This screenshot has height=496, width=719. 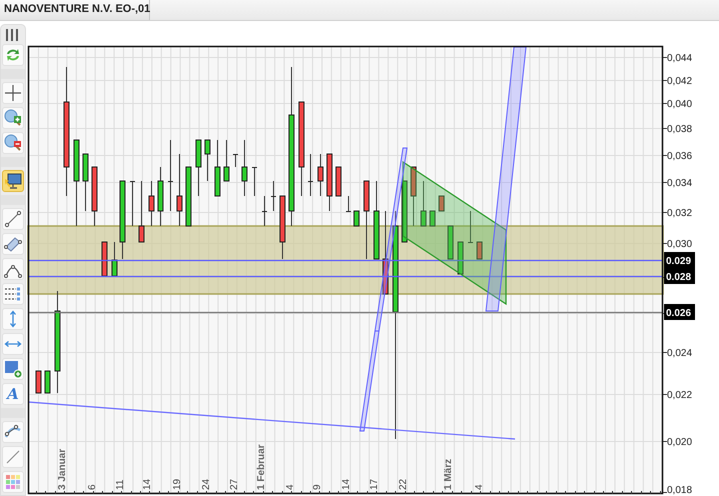 I want to click on zoom-out-icon, so click(x=13, y=143).